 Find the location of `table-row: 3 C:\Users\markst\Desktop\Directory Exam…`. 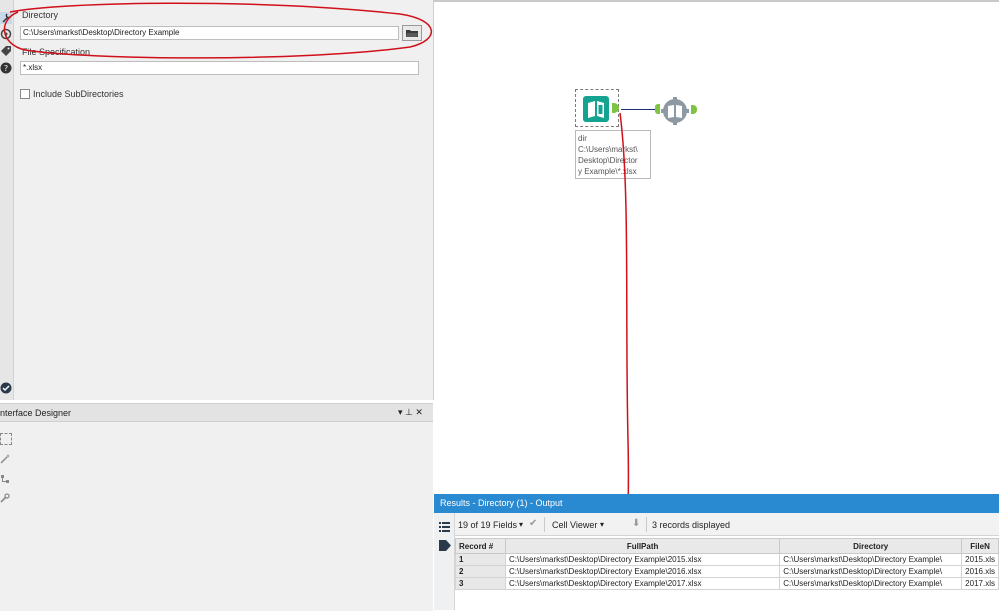

table-row: 3 C:\Users\markst\Desktop\Directory Exam… is located at coordinates (727, 583).